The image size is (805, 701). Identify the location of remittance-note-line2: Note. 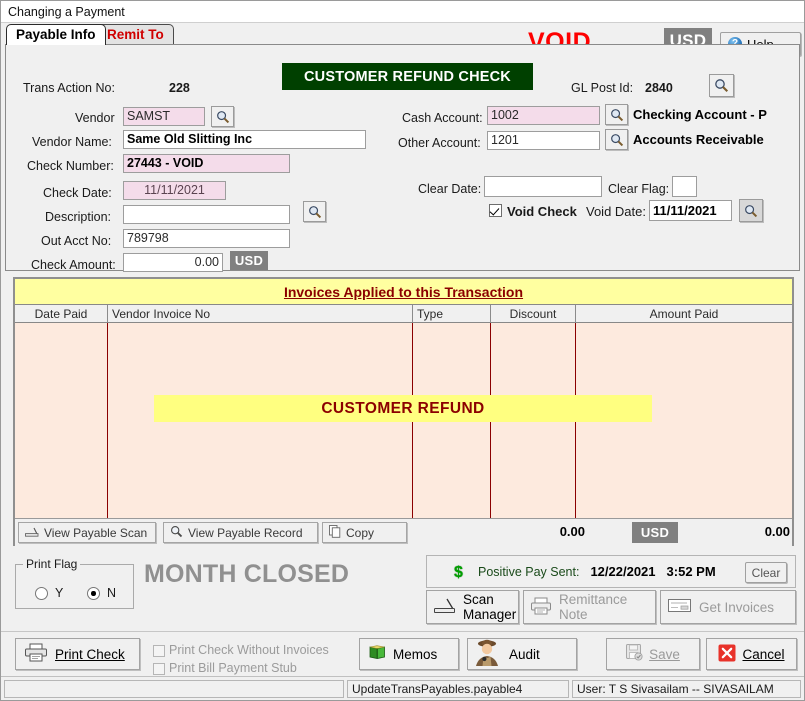
(573, 614).